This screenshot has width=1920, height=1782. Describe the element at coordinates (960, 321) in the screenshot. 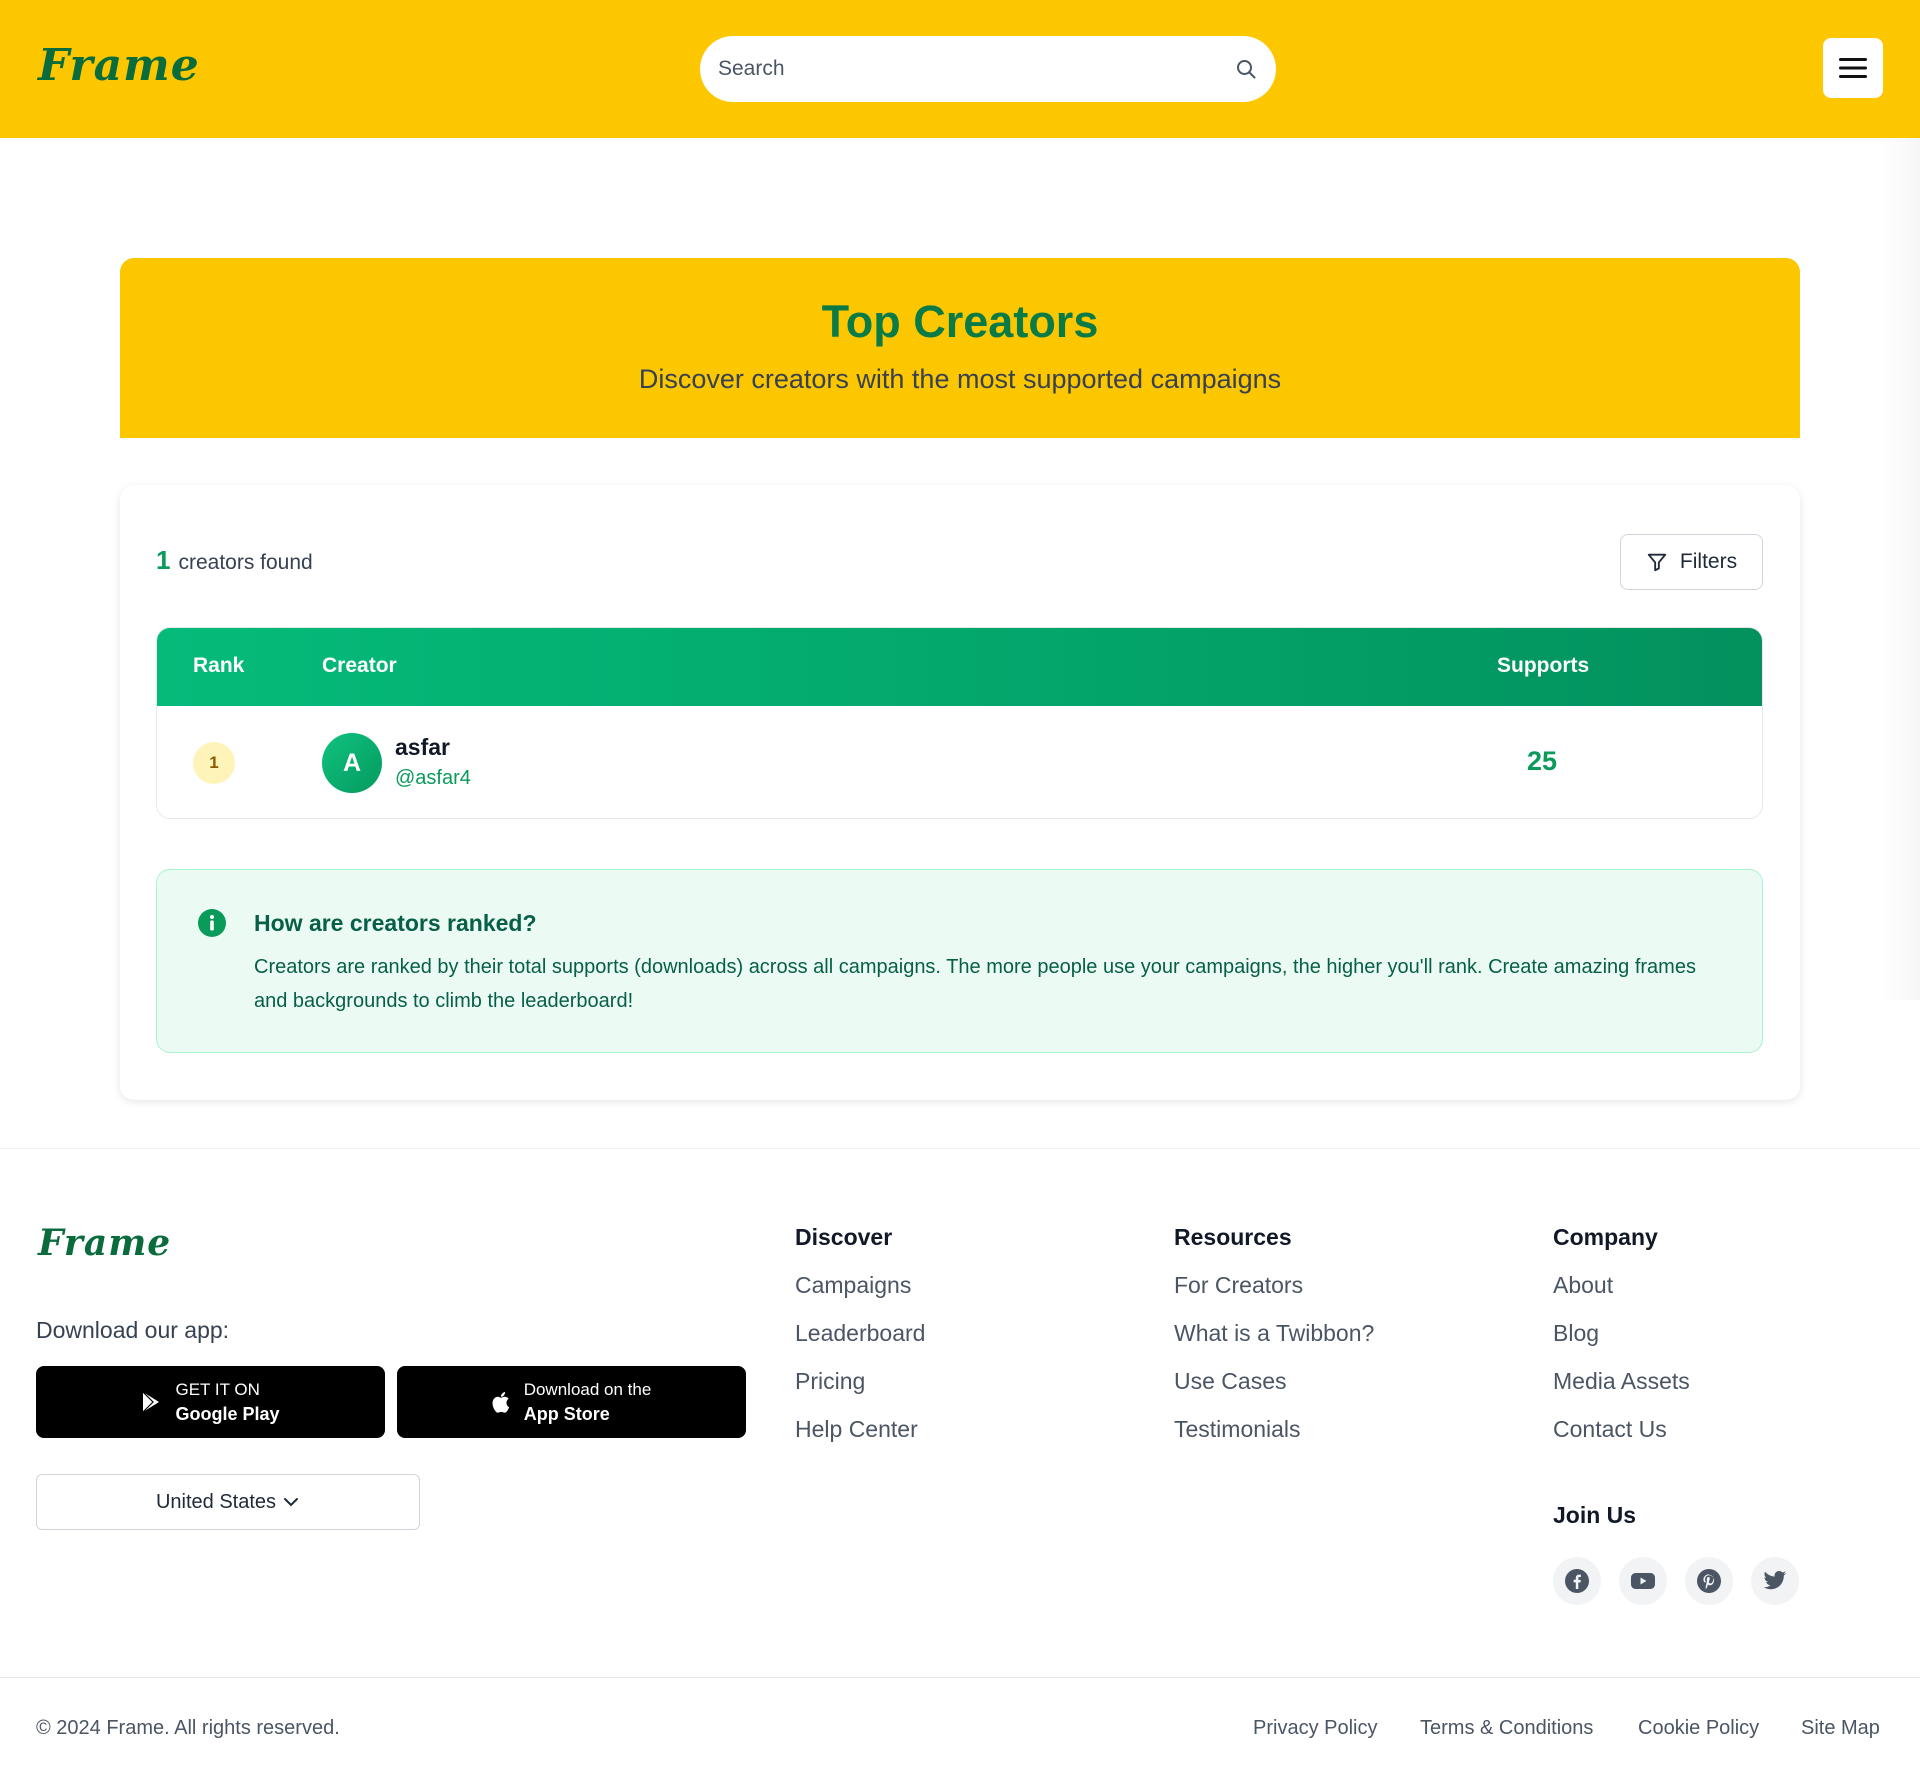

I see `page-title: Top Creators` at that location.